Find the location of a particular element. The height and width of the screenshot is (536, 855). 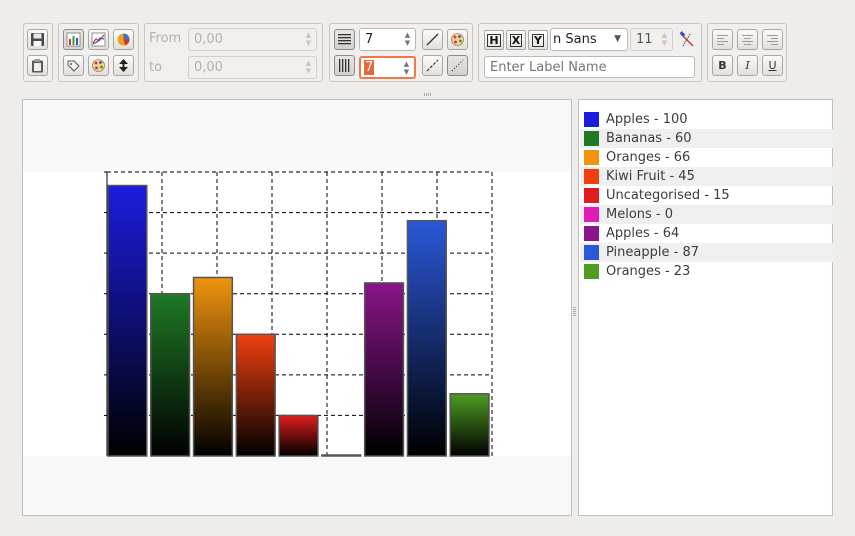

vertical-grid-value: 7 is located at coordinates (369, 67).